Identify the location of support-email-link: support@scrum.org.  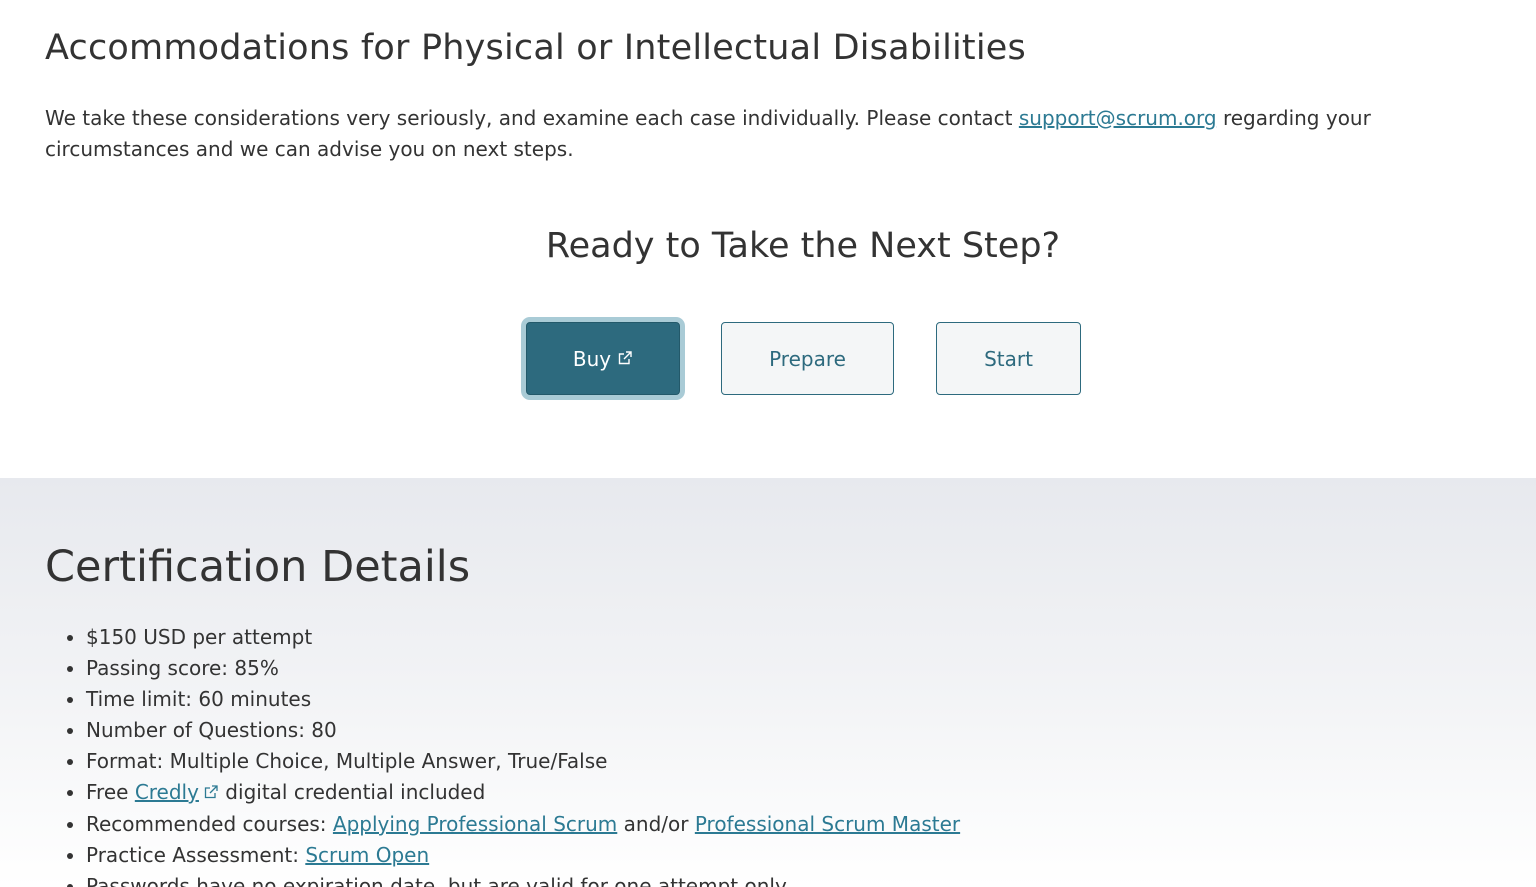
(1118, 118).